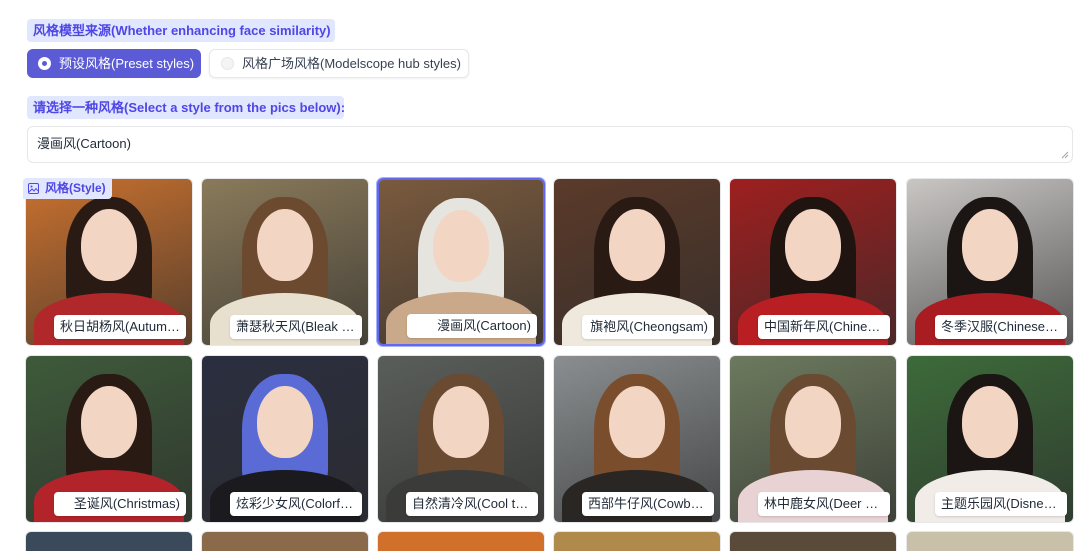 This screenshot has height=551, width=1080. What do you see at coordinates (75, 188) in the screenshot?
I see `style-gallery-label-text: 风格(Style)` at bounding box center [75, 188].